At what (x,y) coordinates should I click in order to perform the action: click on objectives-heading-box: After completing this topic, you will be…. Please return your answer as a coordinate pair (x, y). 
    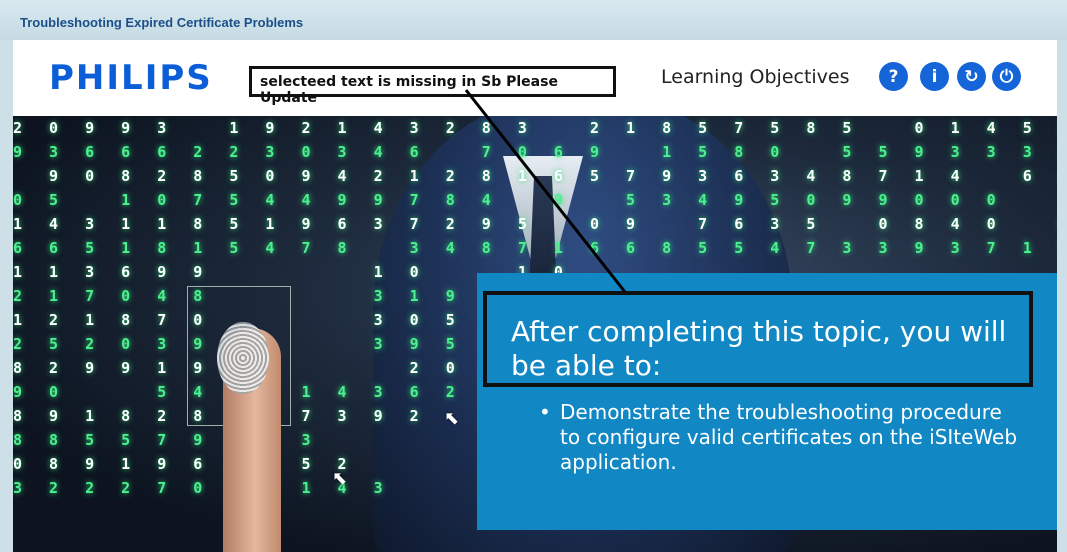
    Looking at the image, I should click on (758, 339).